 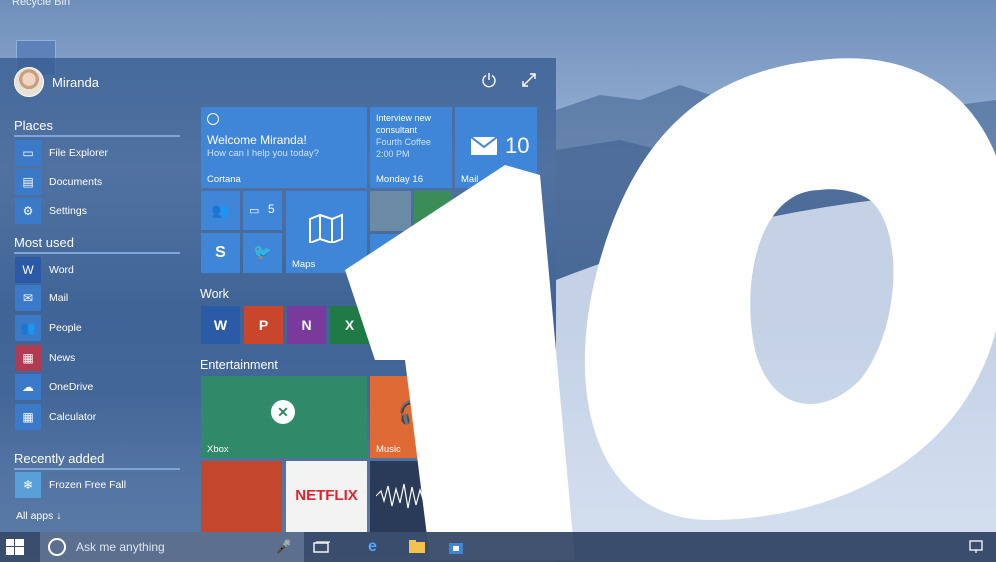 I want to click on item-label: File Explorer, so click(x=78, y=153).